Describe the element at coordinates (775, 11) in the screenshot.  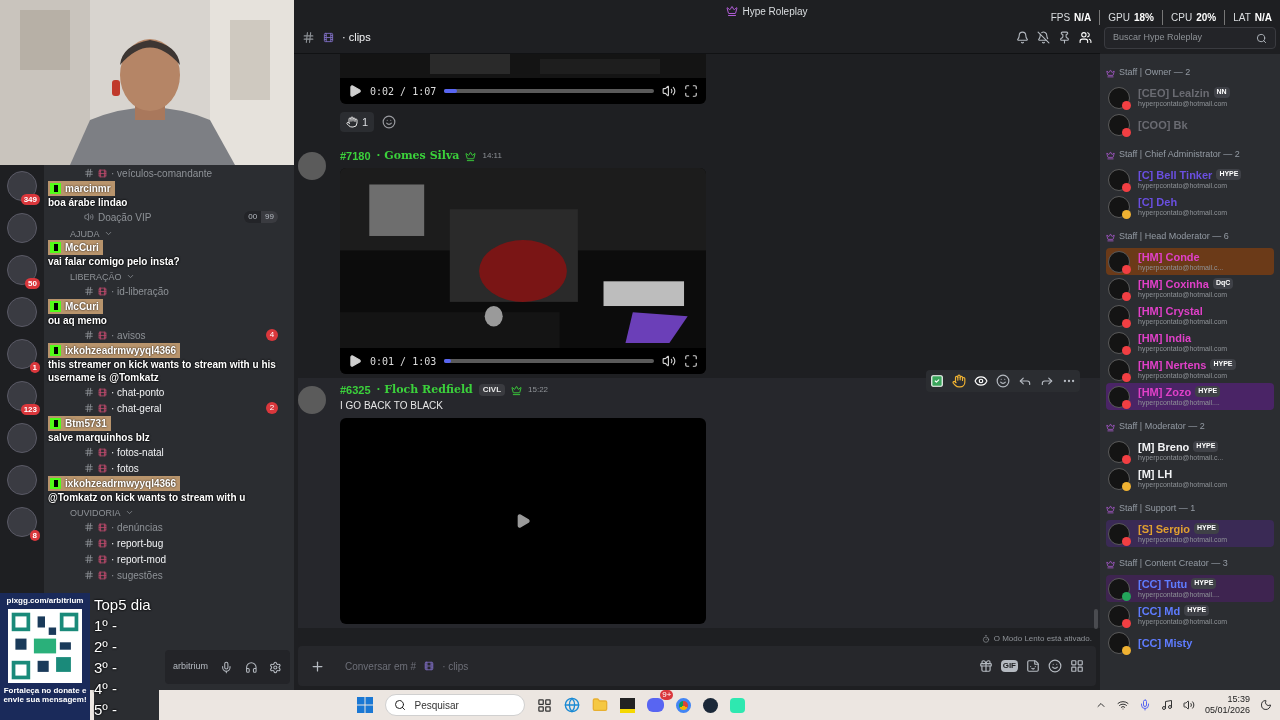
I see `window-title: Hype Roleplay` at that location.